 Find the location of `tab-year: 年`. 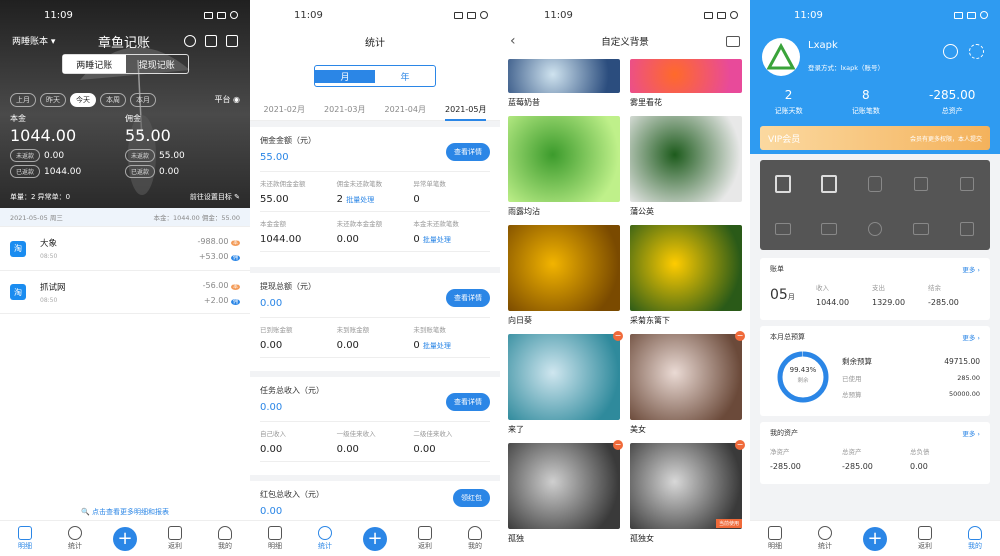

tab-year: 年 is located at coordinates (405, 76).